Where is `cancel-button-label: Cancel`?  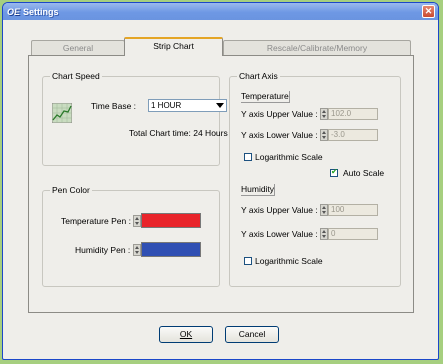
cancel-button-label: Cancel is located at coordinates (252, 334).